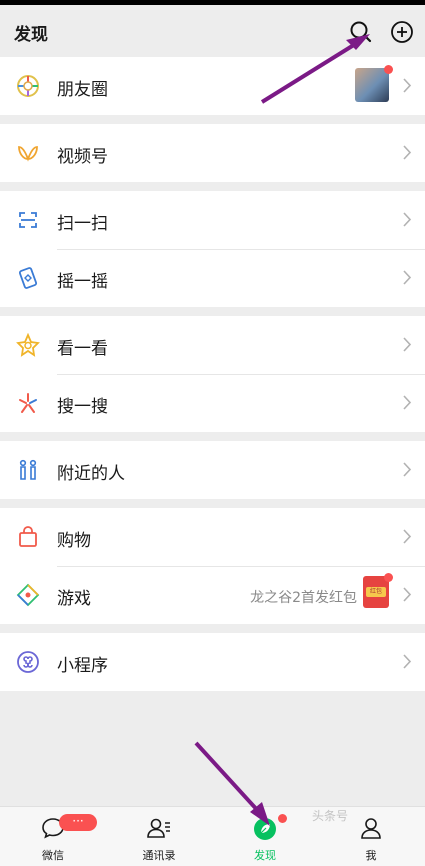 This screenshot has height=866, width=425. What do you see at coordinates (82, 666) in the screenshot?
I see `menu-item-label: 小程序` at bounding box center [82, 666].